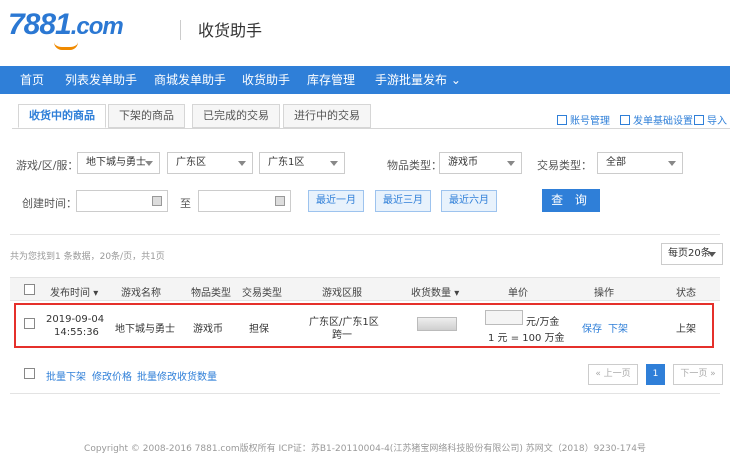  What do you see at coordinates (564, 165) in the screenshot?
I see `trade-type-label: 交易类型：` at bounding box center [564, 165].